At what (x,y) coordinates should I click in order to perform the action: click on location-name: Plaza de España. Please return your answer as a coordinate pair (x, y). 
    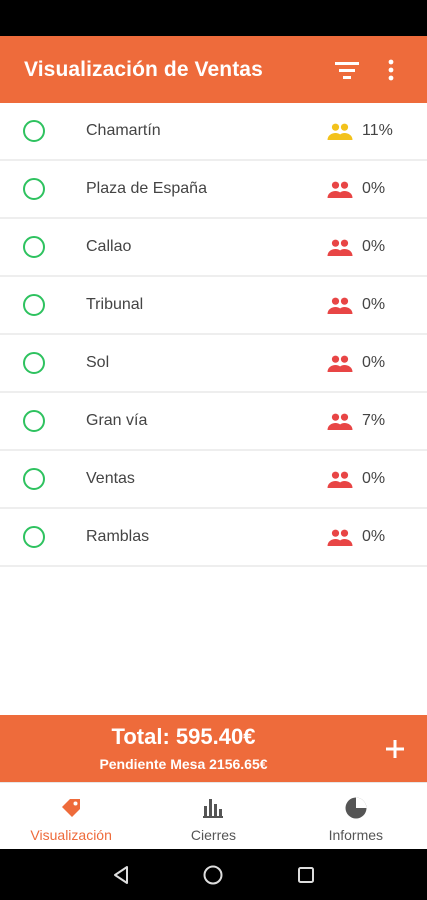
    Looking at the image, I should click on (146, 188).